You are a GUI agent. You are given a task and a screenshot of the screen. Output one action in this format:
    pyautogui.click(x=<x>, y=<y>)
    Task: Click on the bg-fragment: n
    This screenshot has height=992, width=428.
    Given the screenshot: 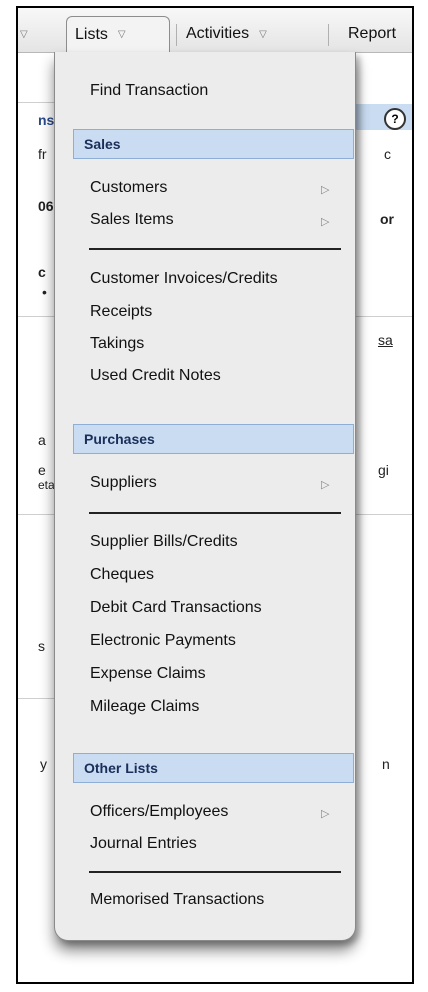 What is the action you would take?
    pyautogui.click(x=386, y=764)
    